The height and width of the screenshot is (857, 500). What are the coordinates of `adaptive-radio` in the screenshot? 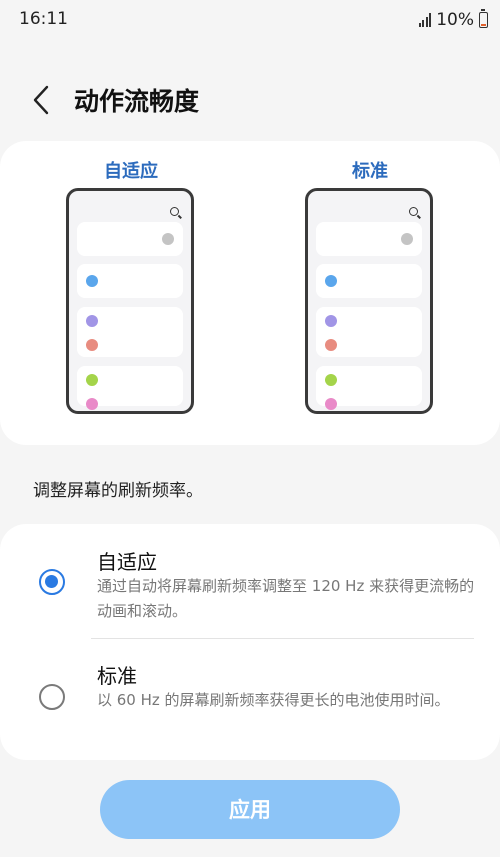 It's located at (52, 582).